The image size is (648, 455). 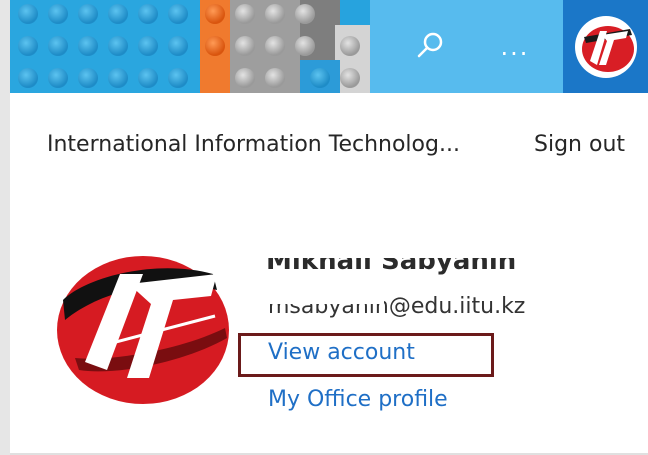 I want to click on profile-avatar, so click(x=140, y=325).